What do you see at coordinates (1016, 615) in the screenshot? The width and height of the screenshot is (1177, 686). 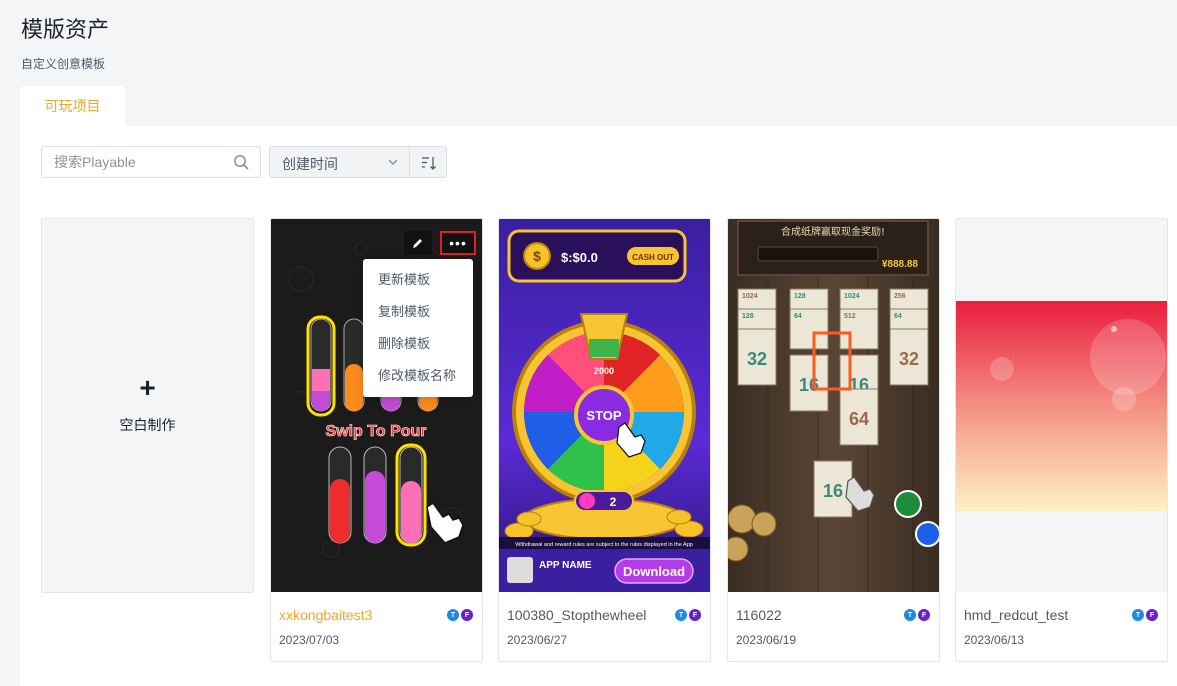 I see `card-name: hmd_redcut_test` at bounding box center [1016, 615].